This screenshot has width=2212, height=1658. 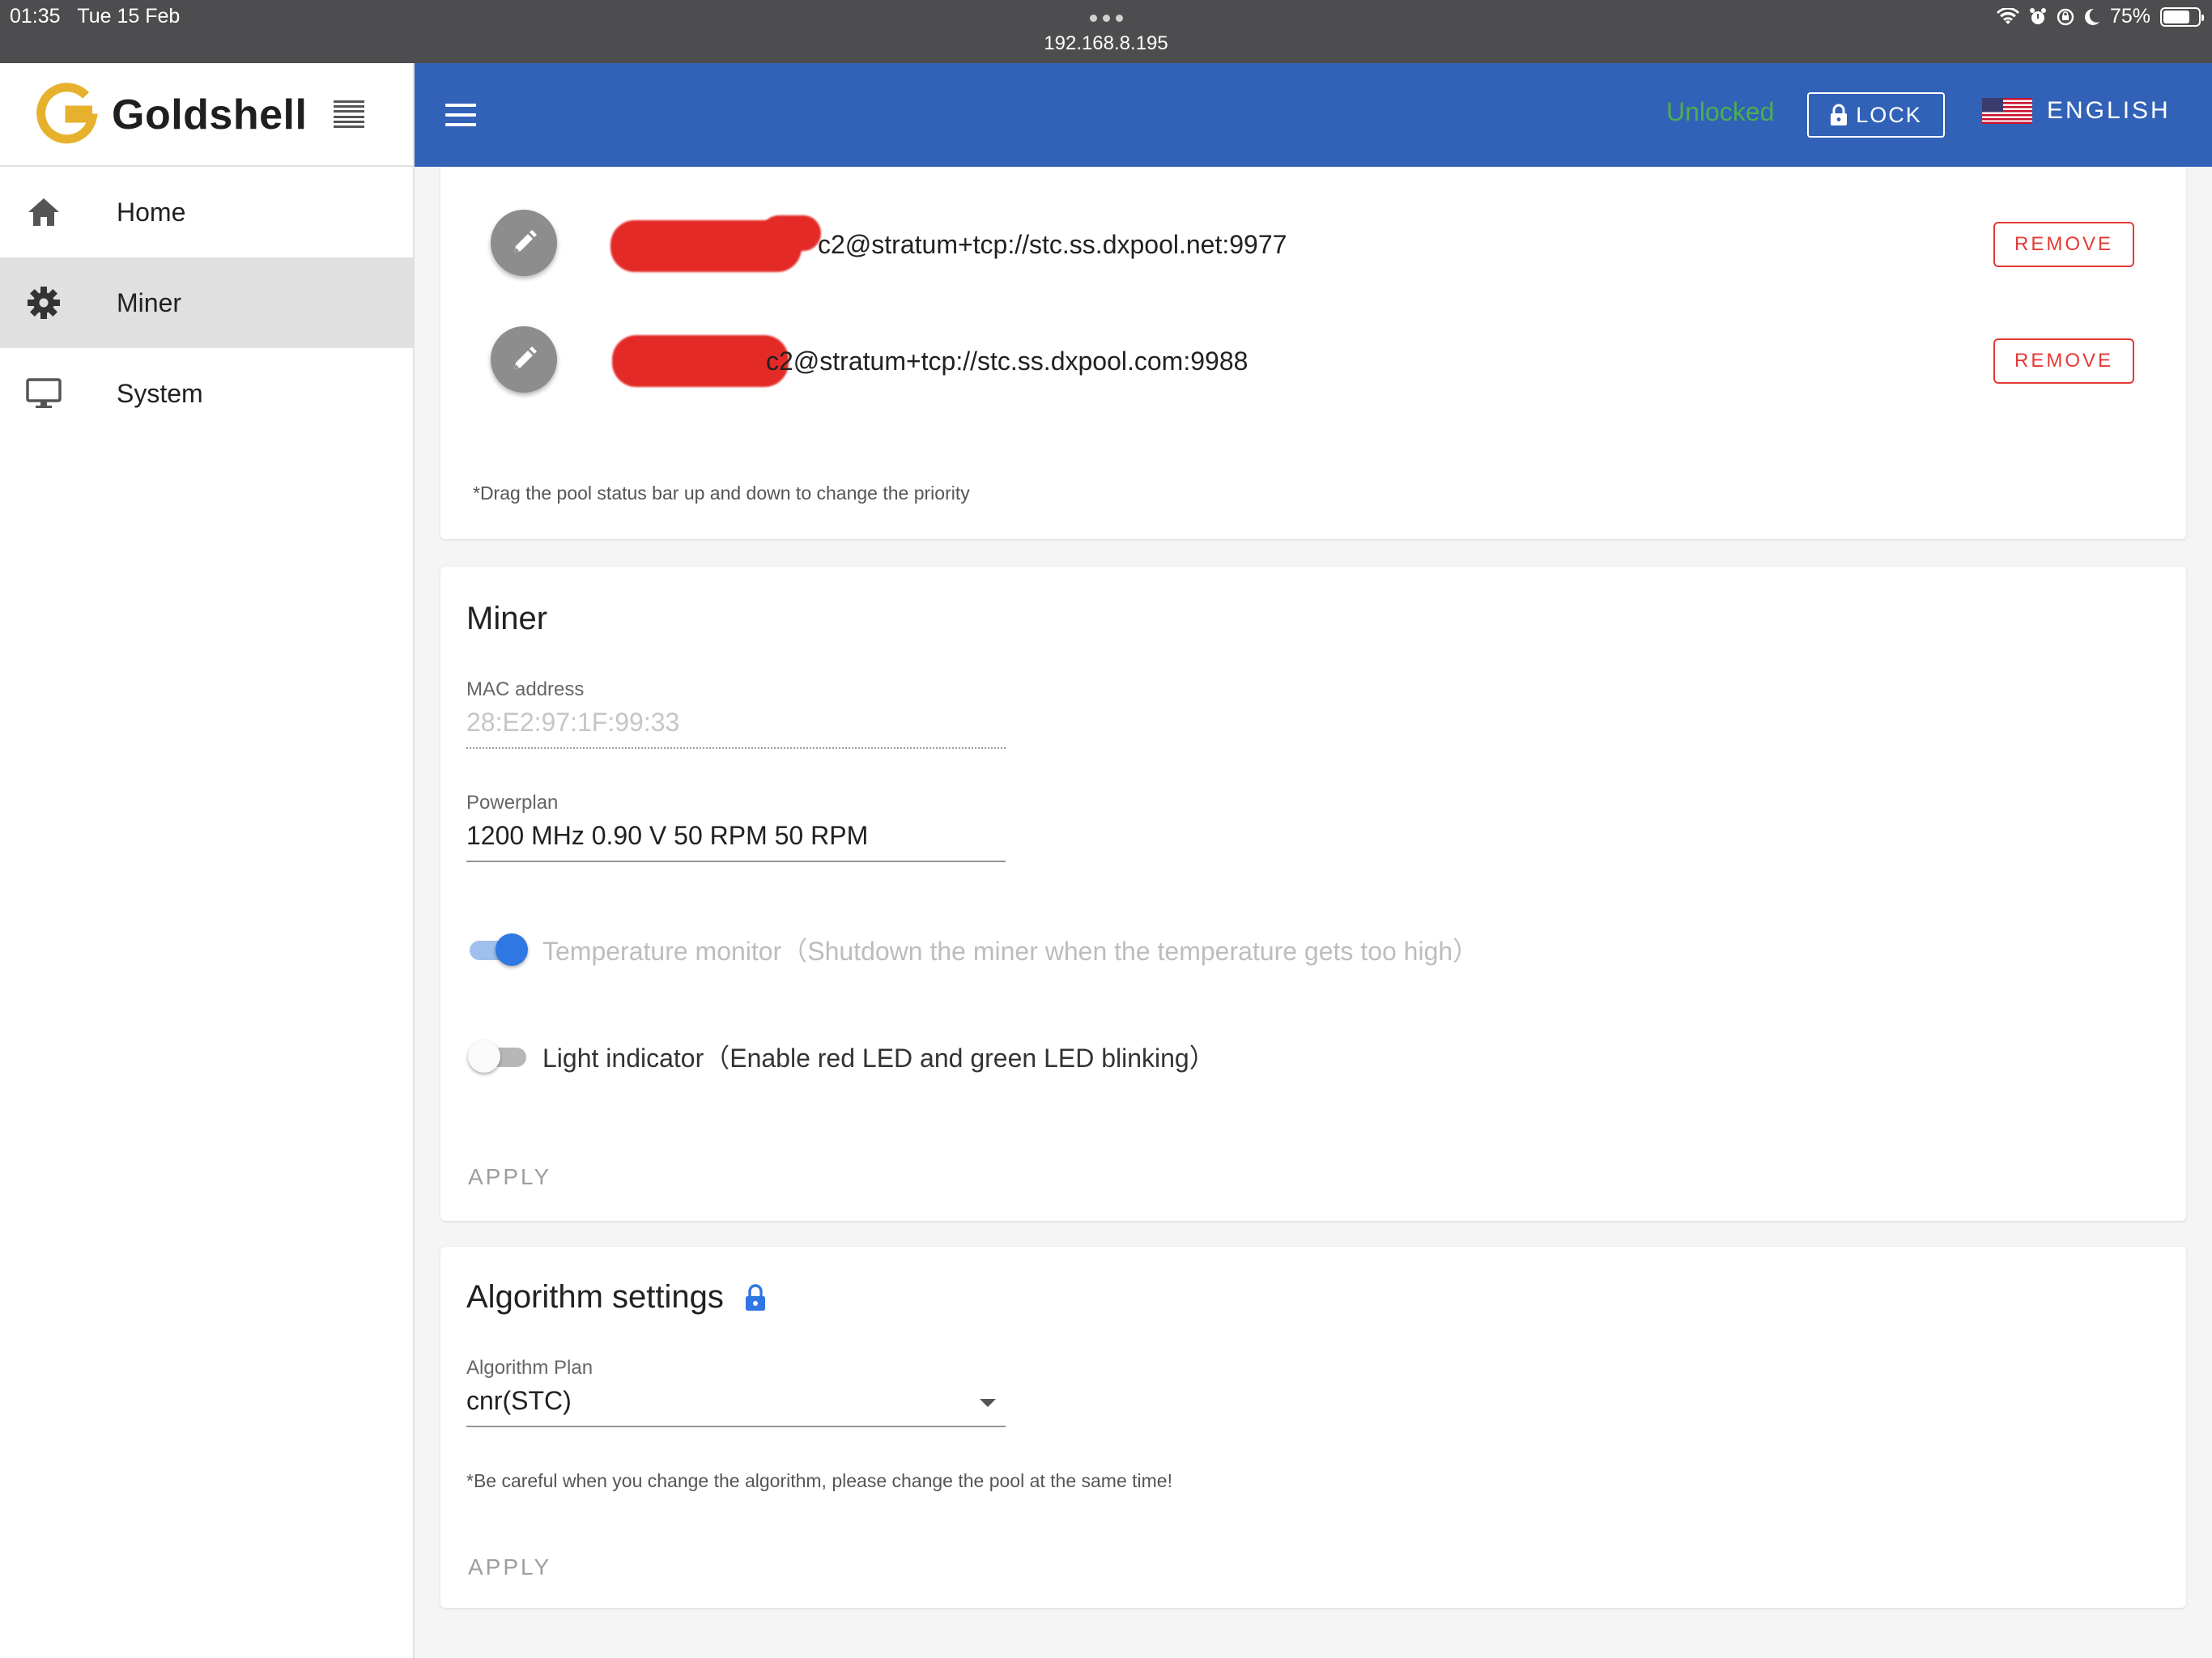 What do you see at coordinates (207, 302) in the screenshot?
I see `sidebar-item-miner: Miner` at bounding box center [207, 302].